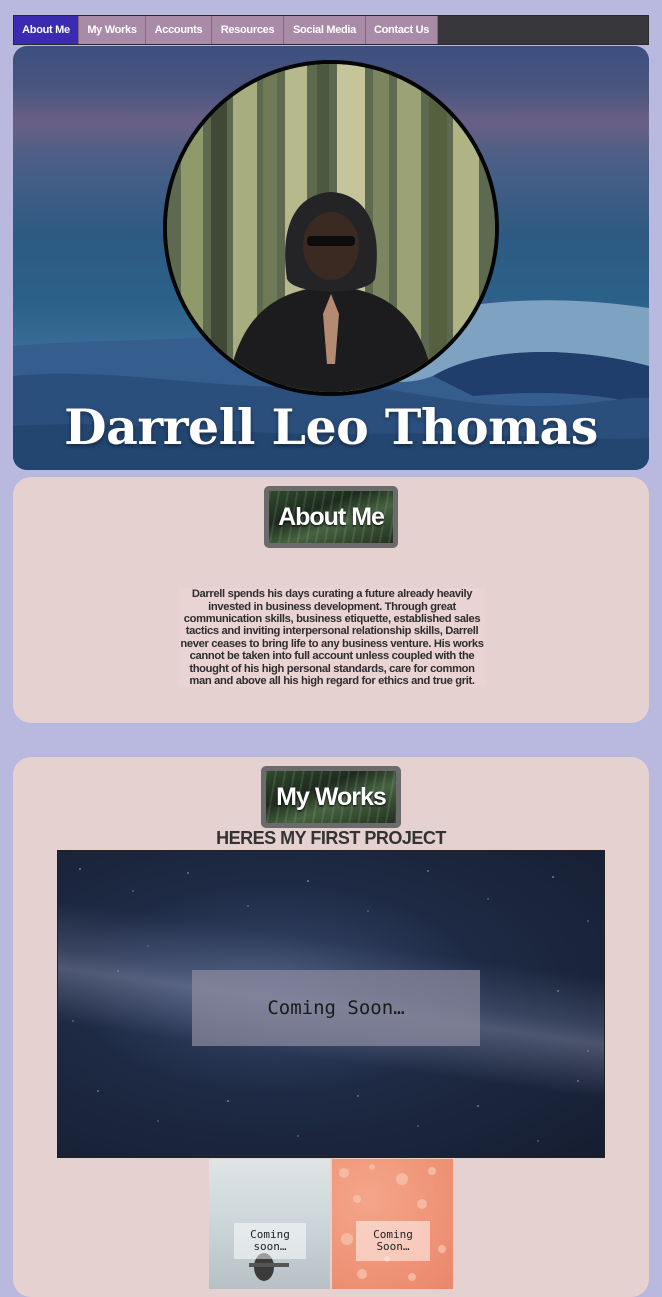 This screenshot has height=1297, width=662. What do you see at coordinates (331, 427) in the screenshot?
I see `hero-name-title: Darrell Leo Thomas` at bounding box center [331, 427].